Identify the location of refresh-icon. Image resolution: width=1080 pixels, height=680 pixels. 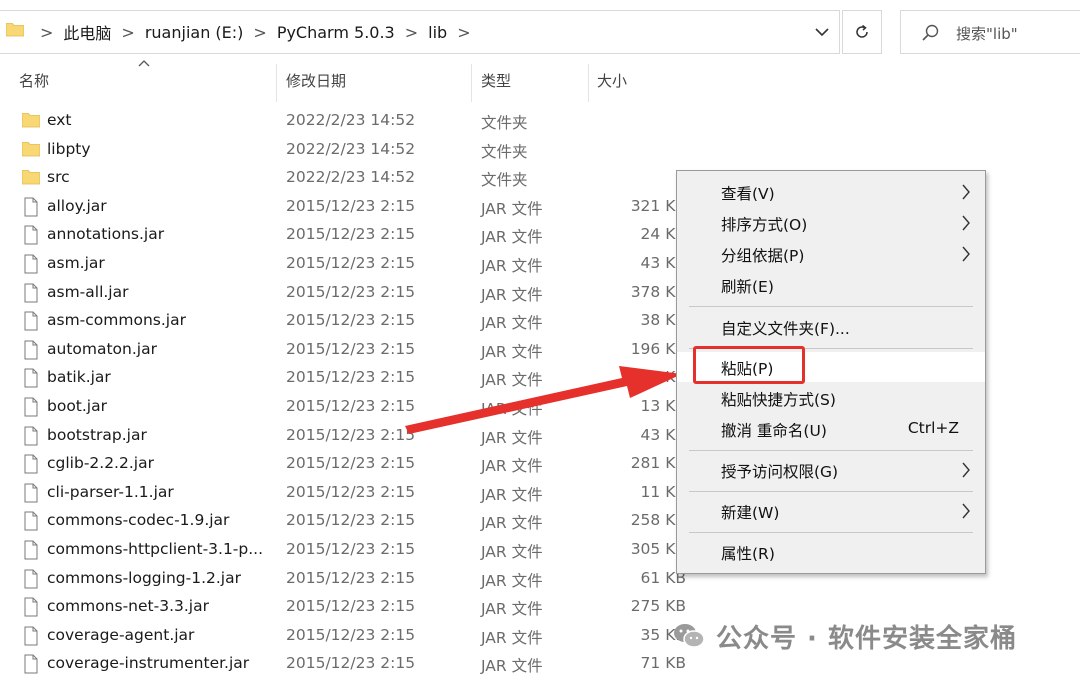
(862, 31).